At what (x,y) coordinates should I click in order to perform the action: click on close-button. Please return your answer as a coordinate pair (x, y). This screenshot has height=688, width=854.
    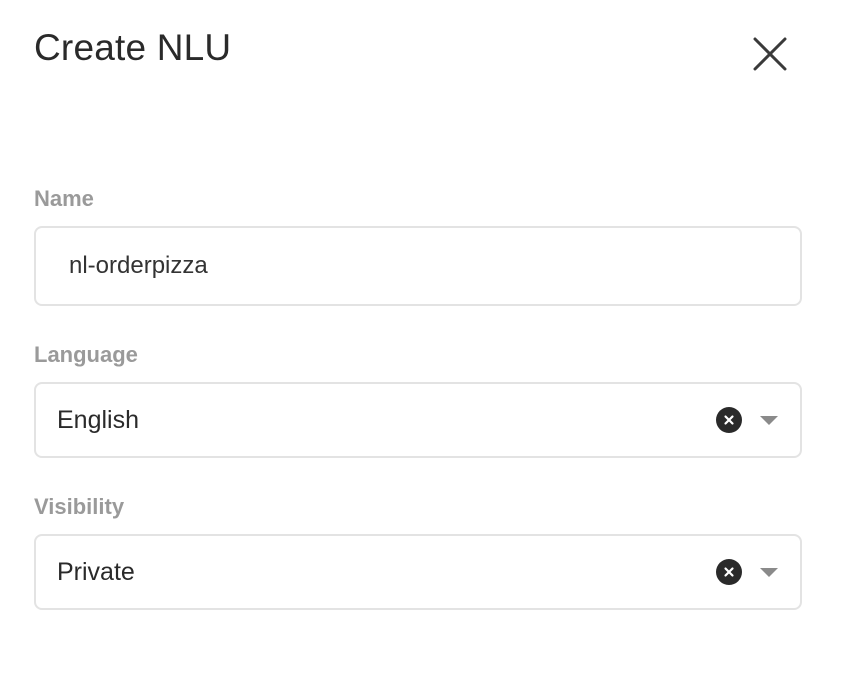
    Looking at the image, I should click on (770, 54).